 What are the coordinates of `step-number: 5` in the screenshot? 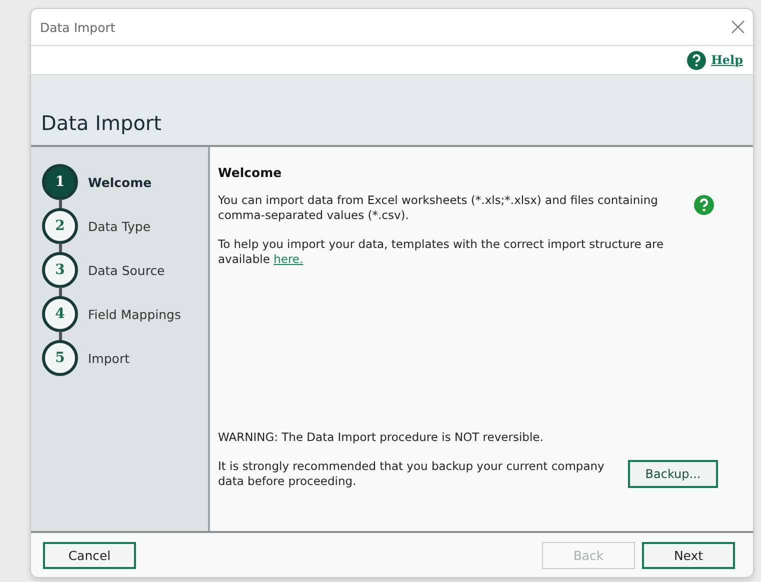 It's located at (60, 358).